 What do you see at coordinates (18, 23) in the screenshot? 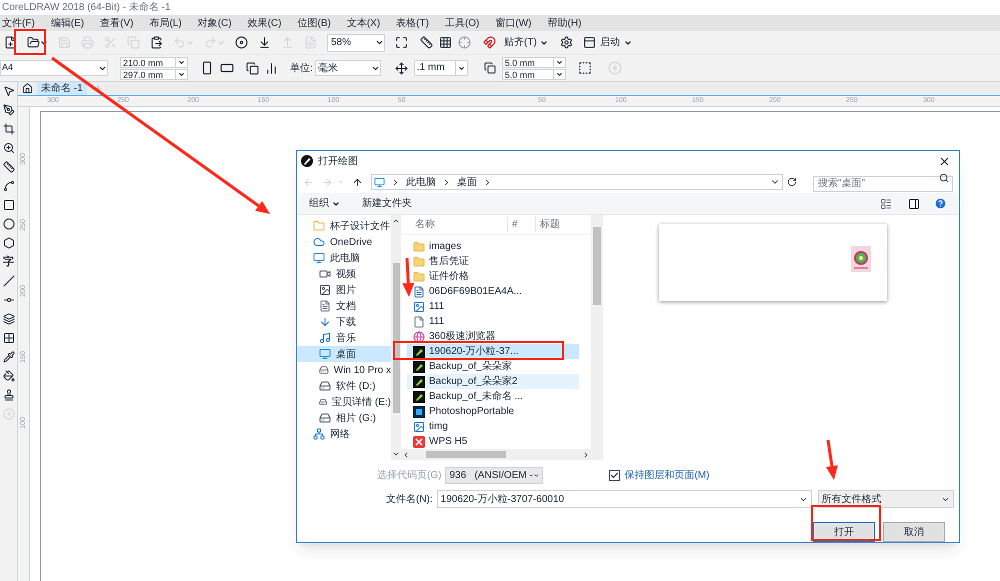
I see `menu-item: 文件(F)` at bounding box center [18, 23].